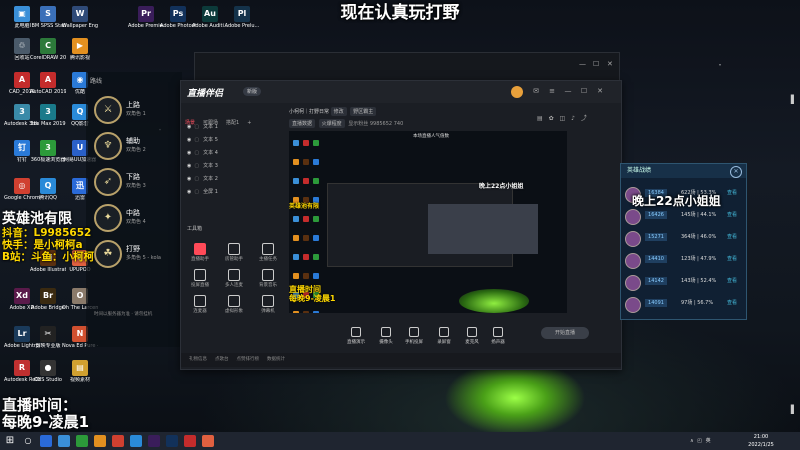 The width and height of the screenshot is (800, 450). I want to click on tool-button: 多人连麦, so click(234, 280).